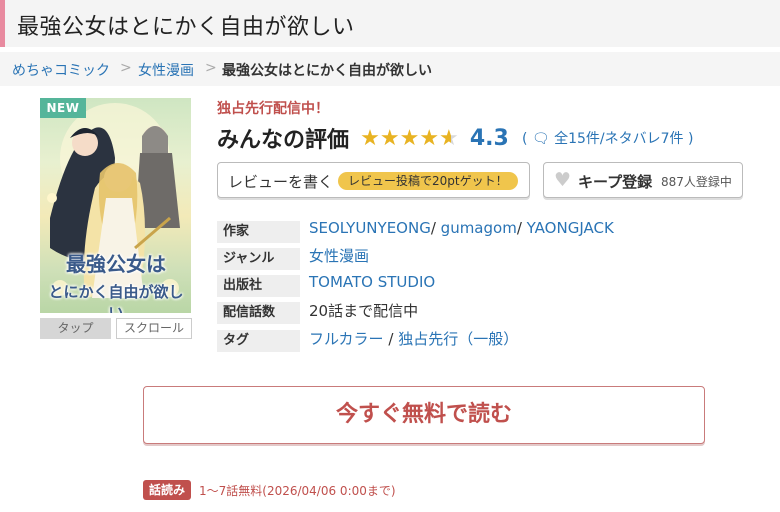 The image size is (780, 512). I want to click on scroll-button: スクロール, so click(154, 328).